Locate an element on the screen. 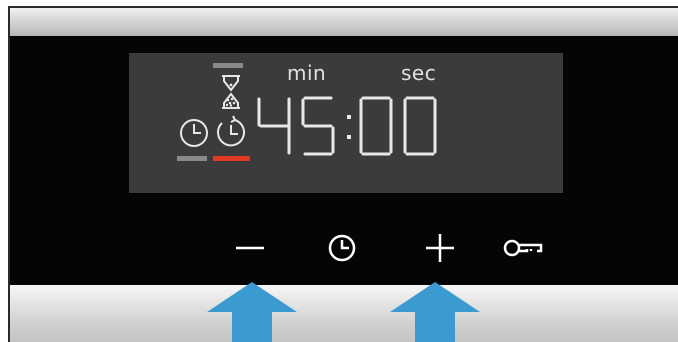 Image resolution: width=678 pixels, height=342 pixels. sec-label: sec is located at coordinates (419, 73).